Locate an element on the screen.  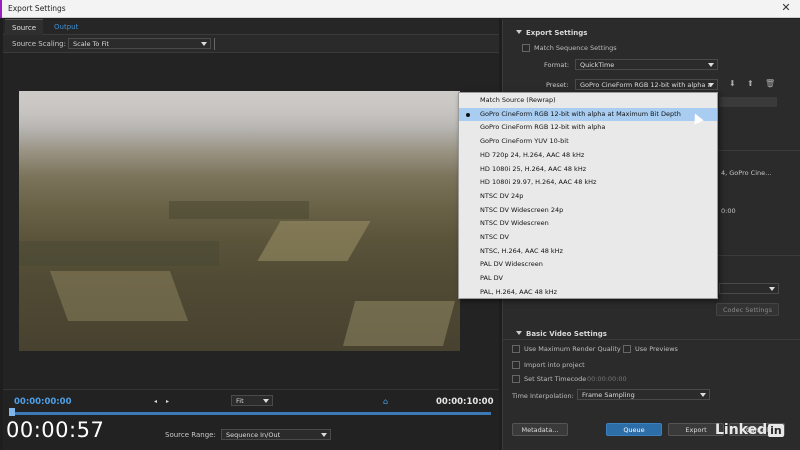
preset-dropdown: GoPro CineForm RGB 12-bit with alpha a is located at coordinates (646, 84).